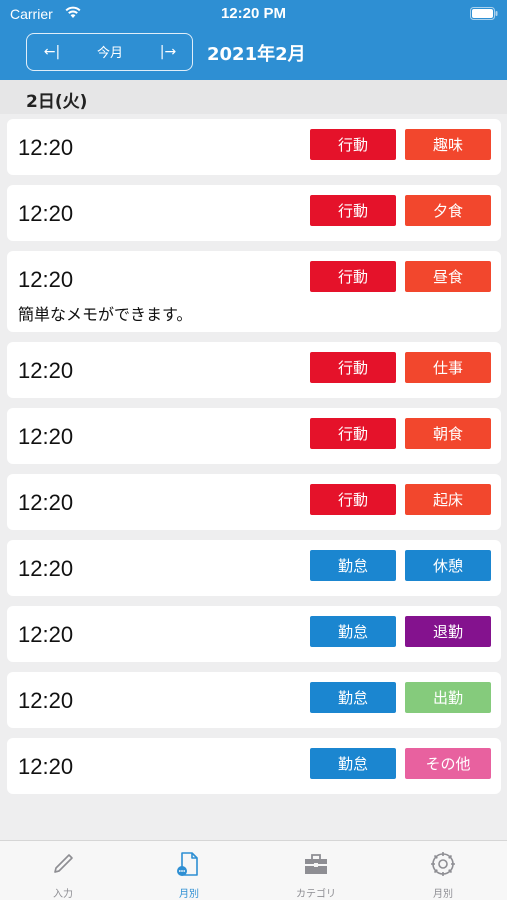  What do you see at coordinates (448, 631) in the screenshot?
I see `subcategory-tag: 退勤` at bounding box center [448, 631].